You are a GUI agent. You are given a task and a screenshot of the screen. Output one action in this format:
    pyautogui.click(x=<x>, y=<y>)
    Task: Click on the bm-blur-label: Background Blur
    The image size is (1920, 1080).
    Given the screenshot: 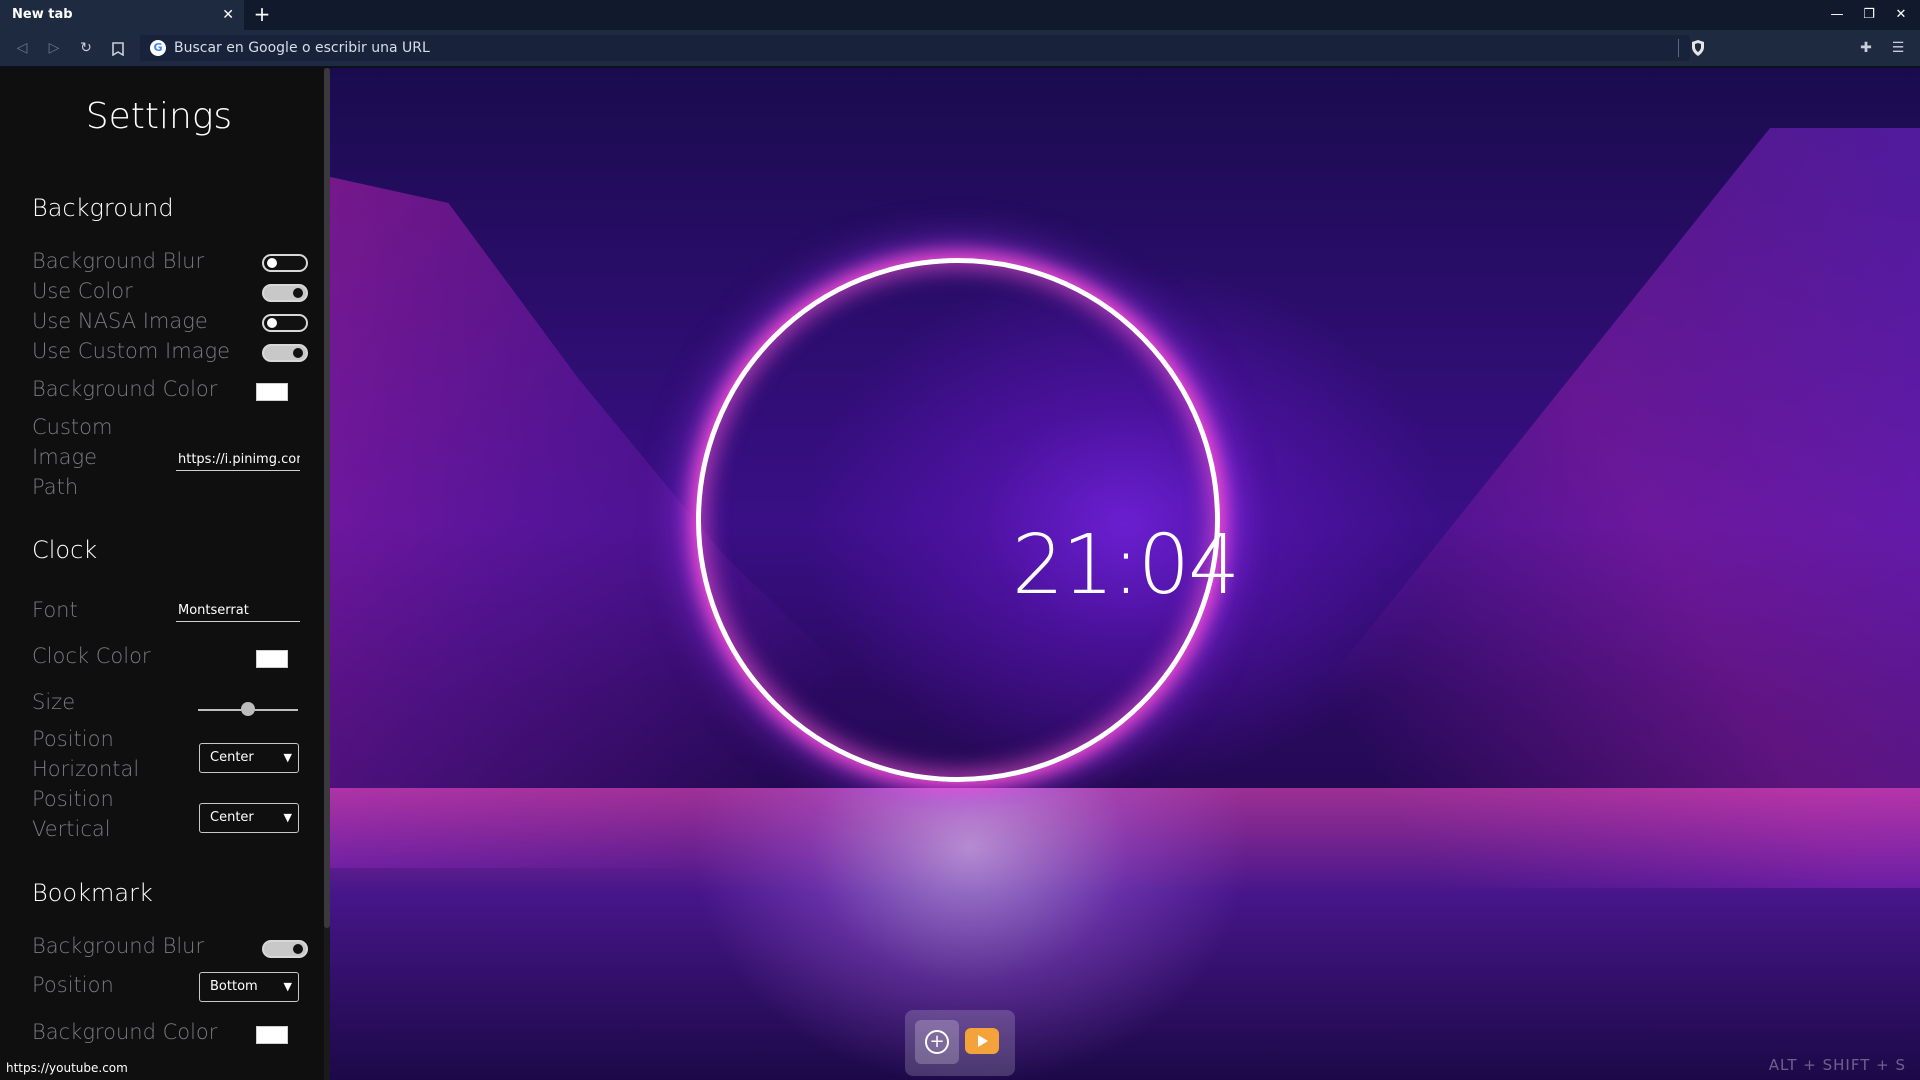 What is the action you would take?
    pyautogui.click(x=118, y=946)
    